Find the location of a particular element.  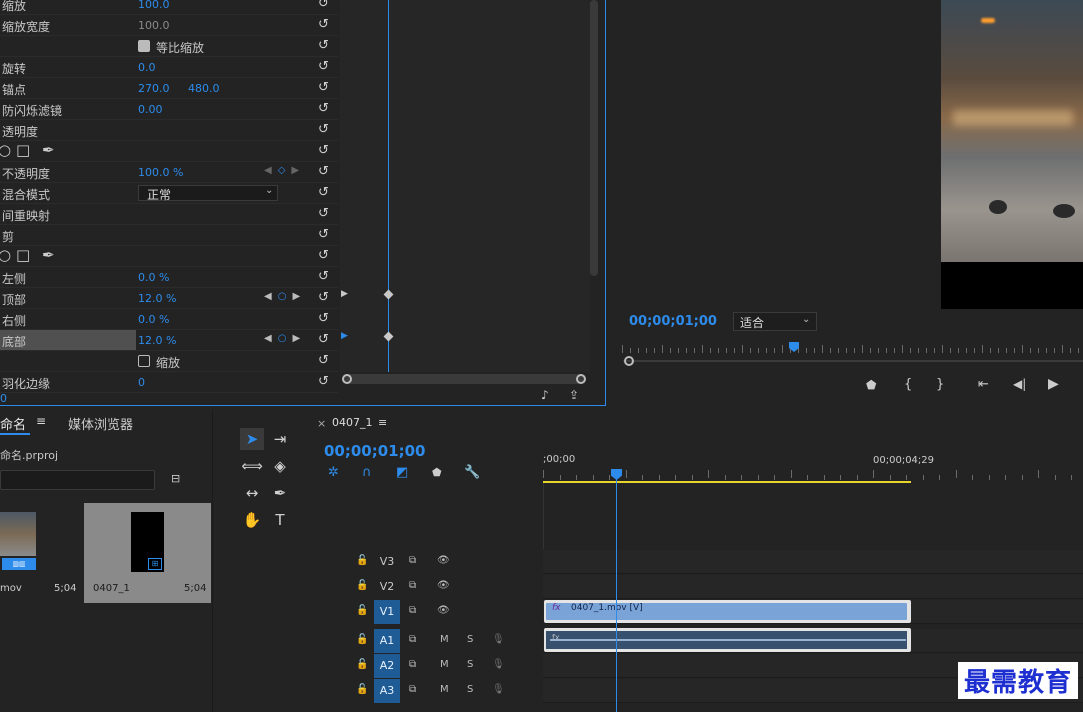

property-value-2: 480.0 is located at coordinates (204, 88).